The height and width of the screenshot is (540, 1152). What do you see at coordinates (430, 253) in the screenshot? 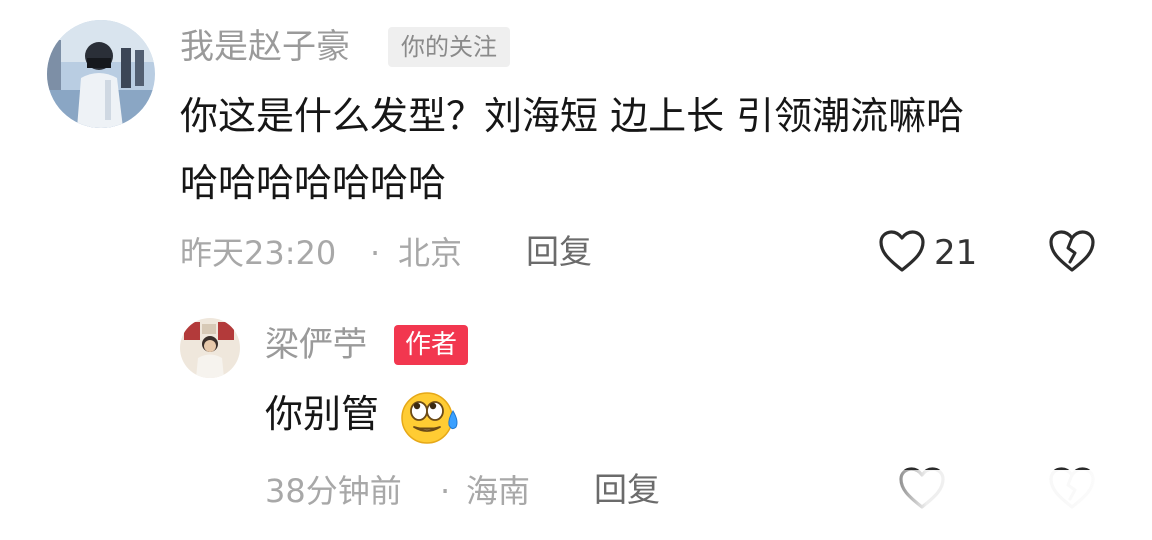
I see `comment-location: 北京` at bounding box center [430, 253].